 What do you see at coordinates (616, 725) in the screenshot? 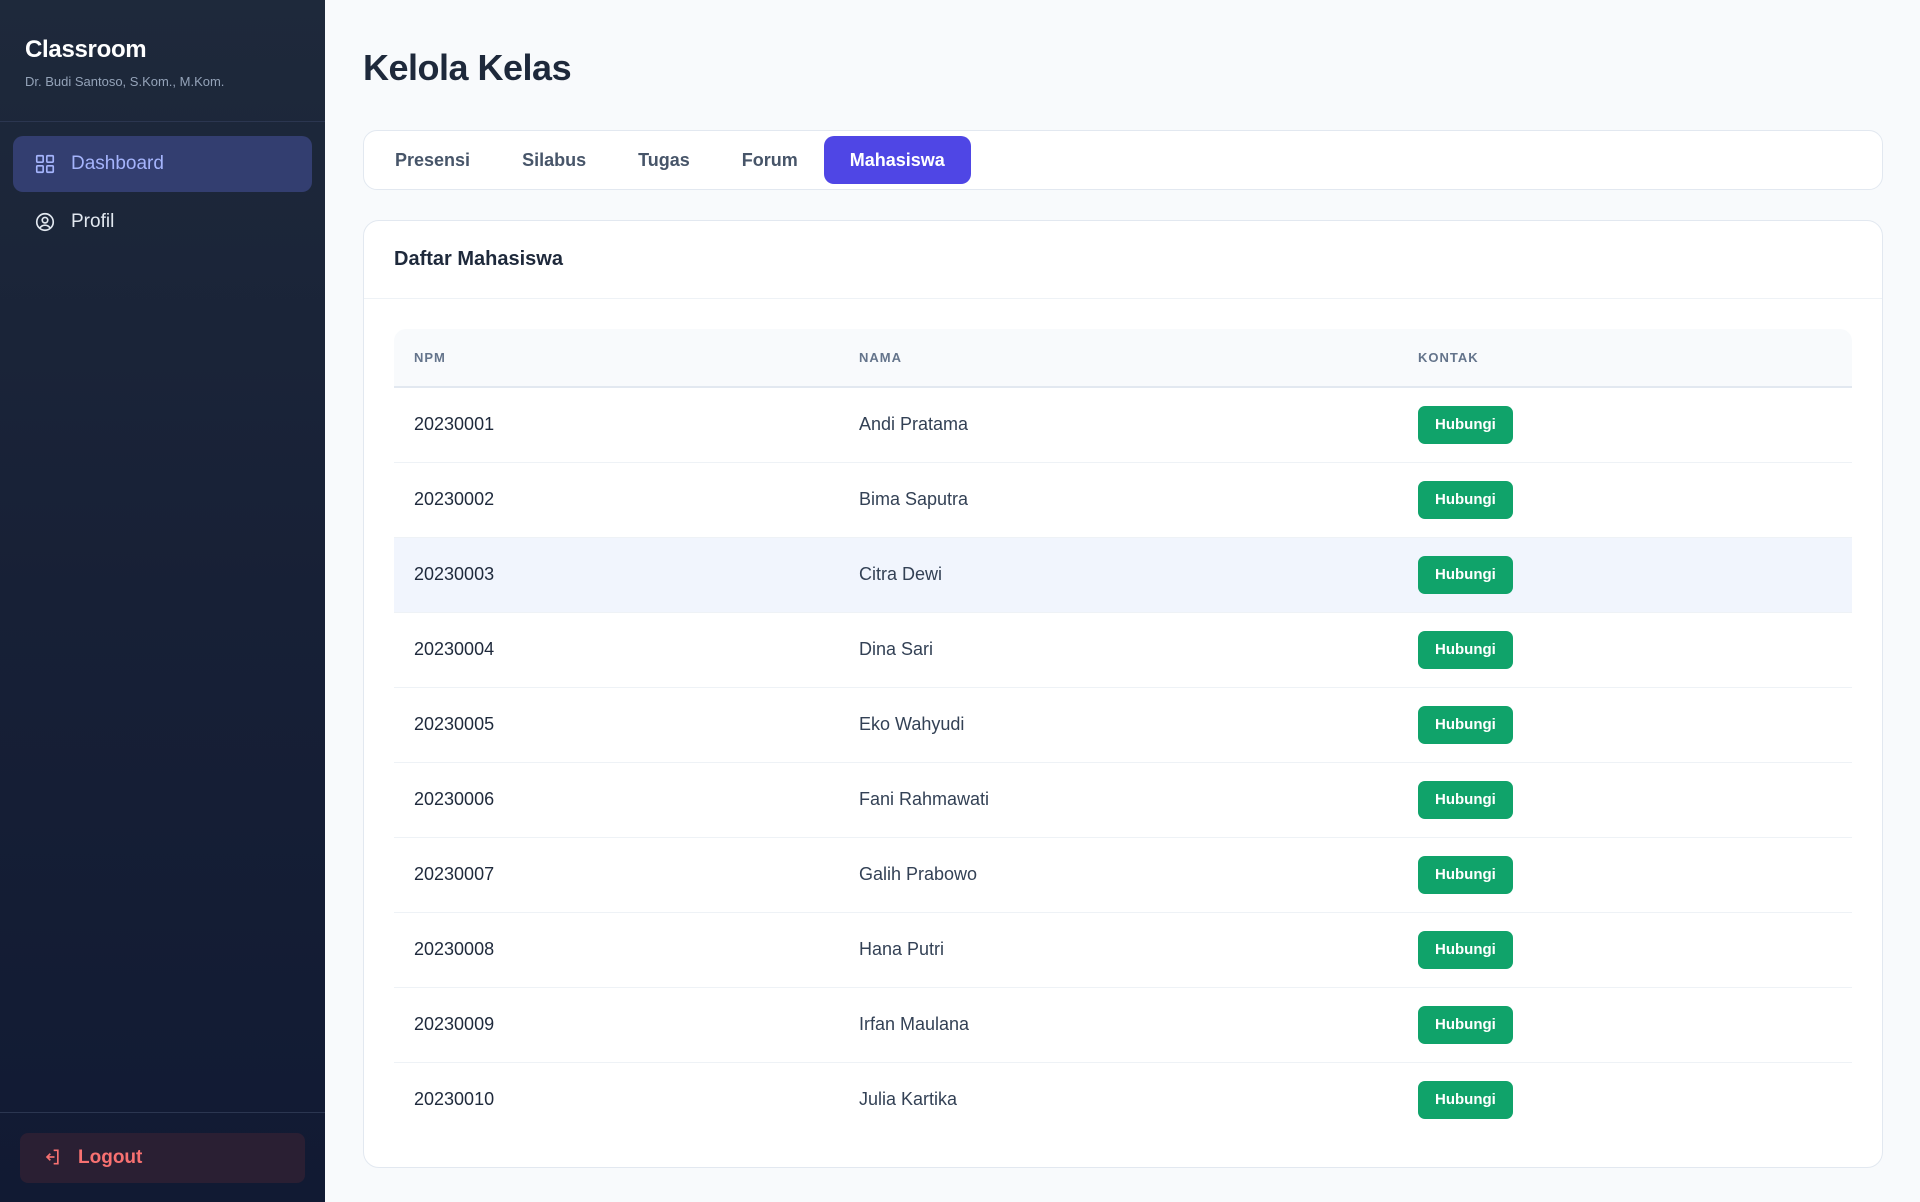
I see `cell-npm: 20230005` at bounding box center [616, 725].